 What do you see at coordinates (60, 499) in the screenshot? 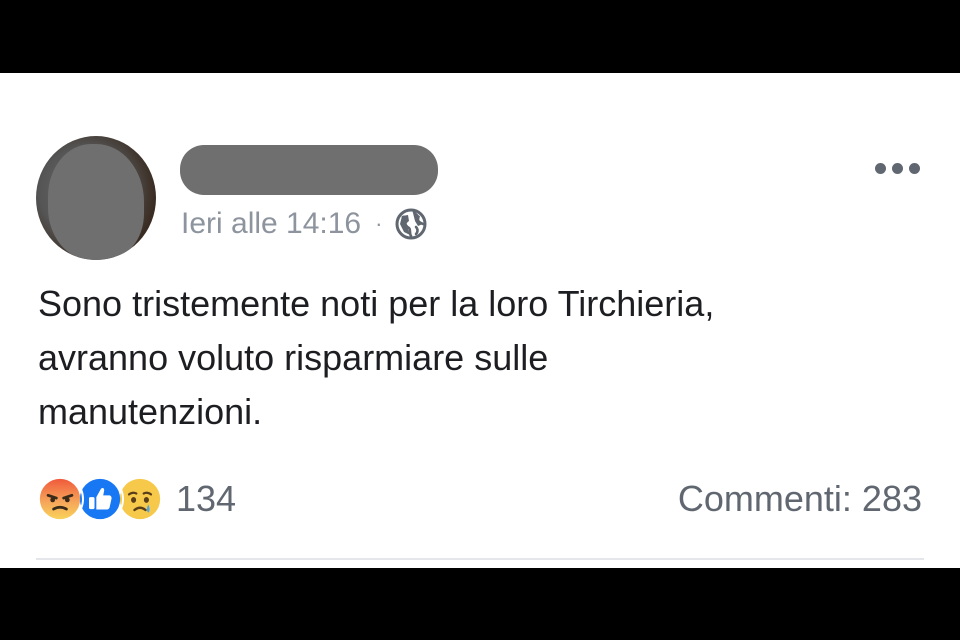
I see `angry-reaction-icon` at bounding box center [60, 499].